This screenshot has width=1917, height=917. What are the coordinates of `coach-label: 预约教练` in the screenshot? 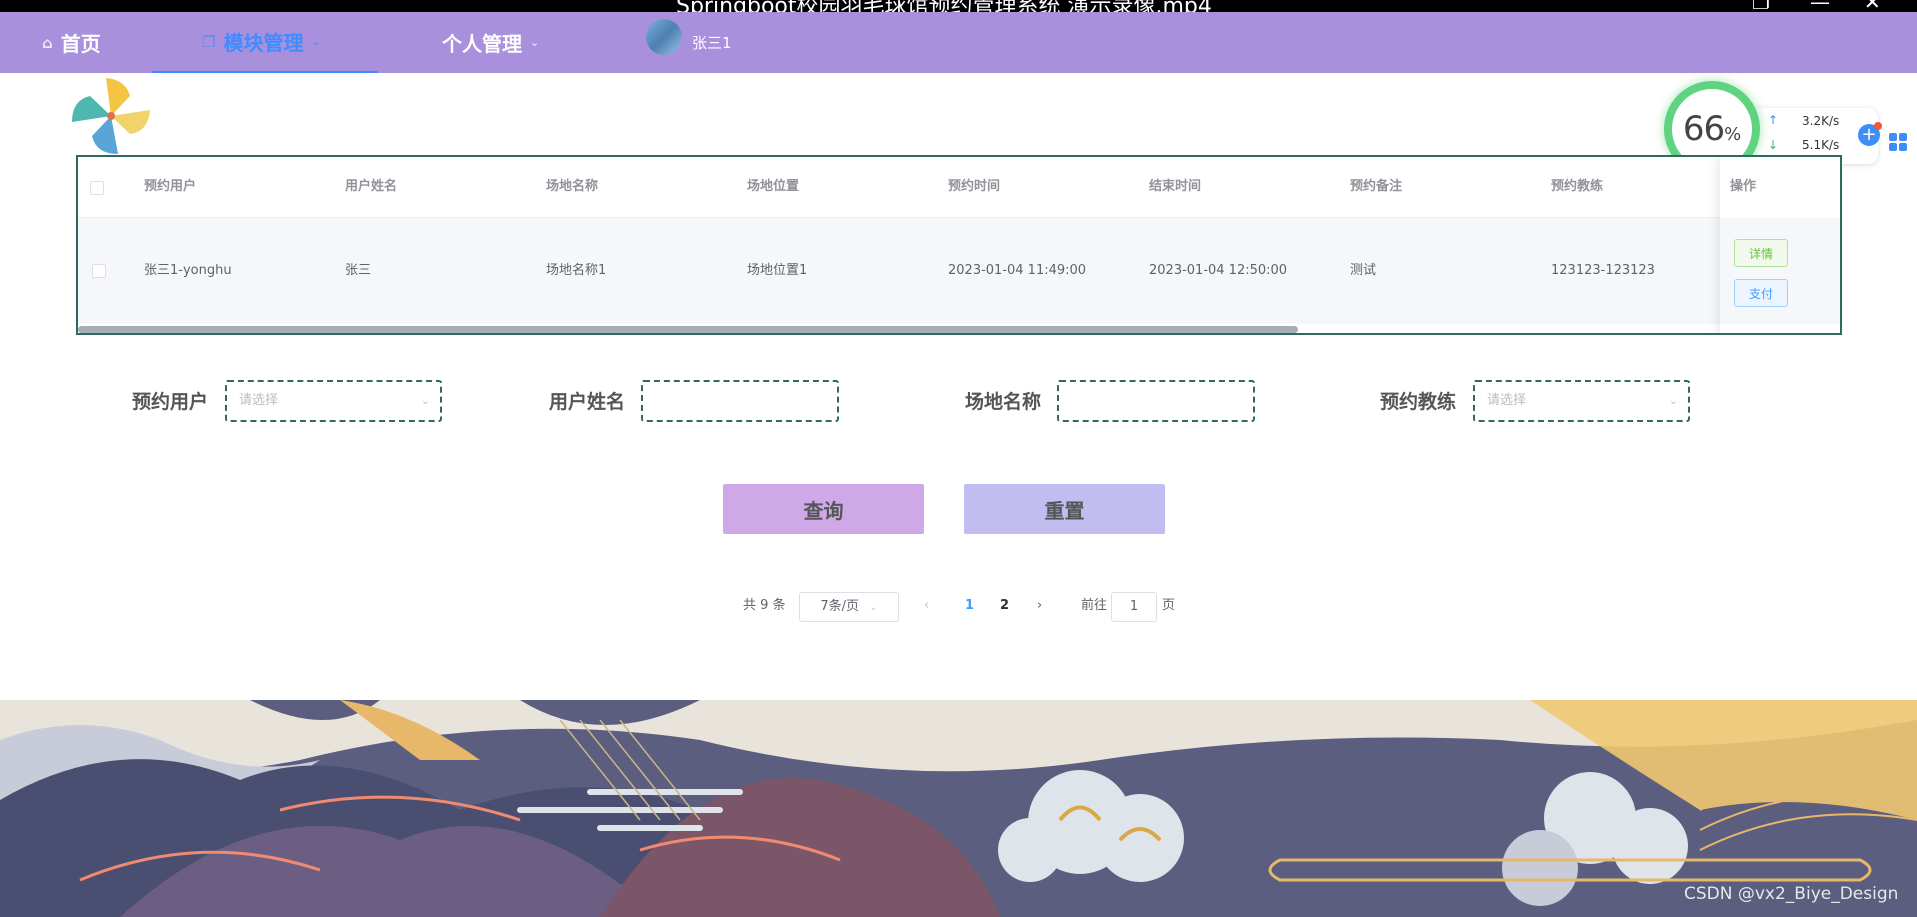 It's located at (1418, 402).